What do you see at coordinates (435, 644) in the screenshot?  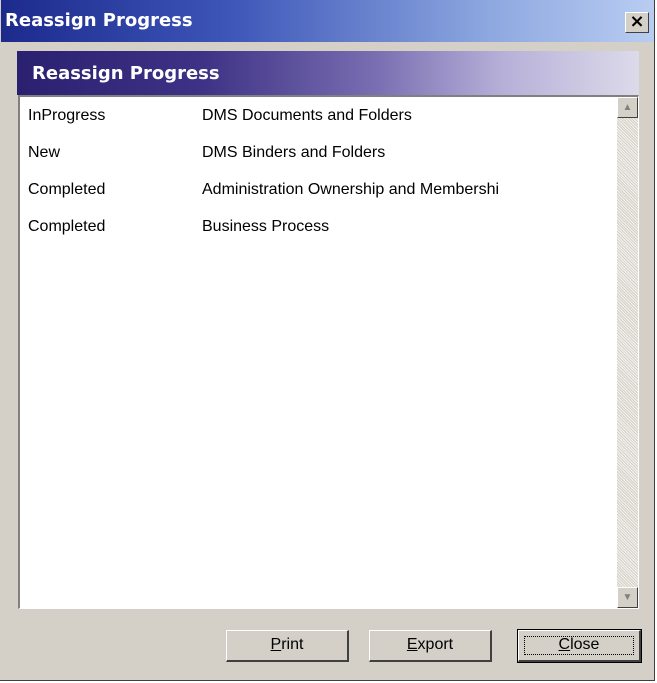 I see `export-label: xport` at bounding box center [435, 644].